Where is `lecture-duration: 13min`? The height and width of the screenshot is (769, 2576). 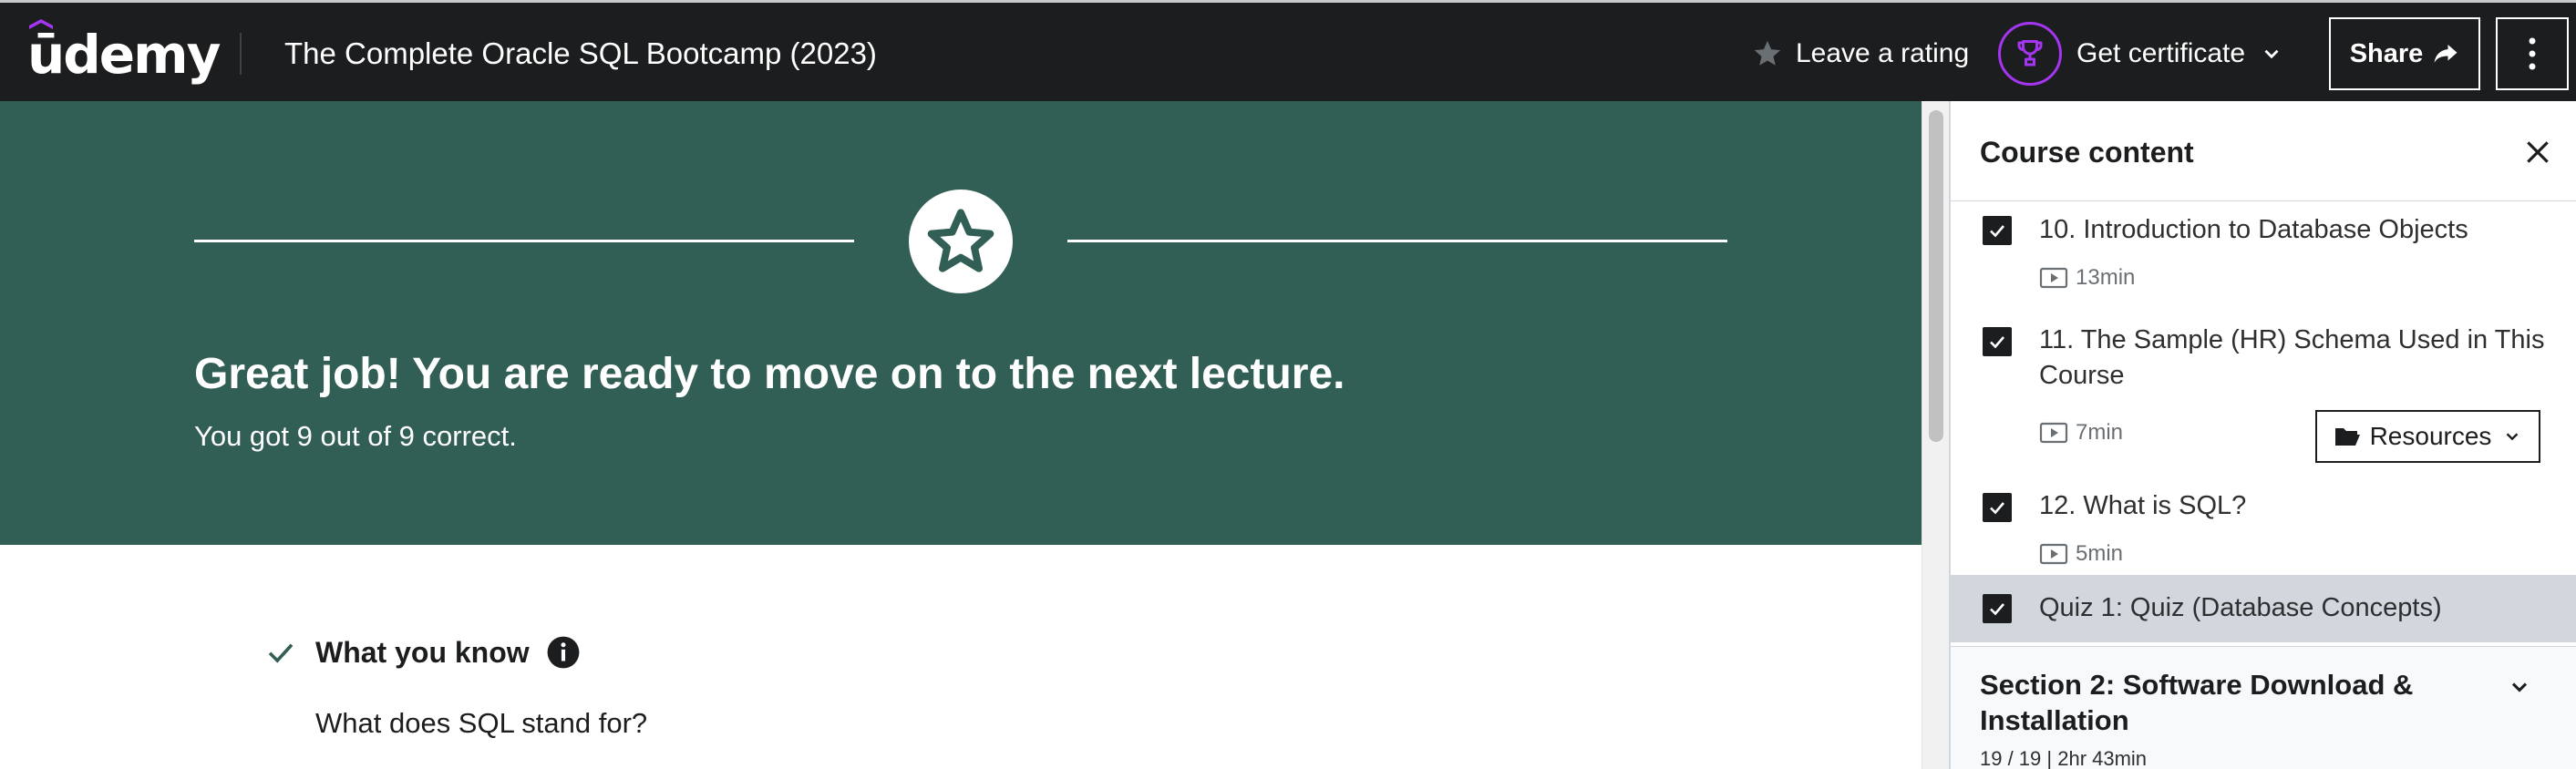
lecture-duration: 13min is located at coordinates (2087, 278).